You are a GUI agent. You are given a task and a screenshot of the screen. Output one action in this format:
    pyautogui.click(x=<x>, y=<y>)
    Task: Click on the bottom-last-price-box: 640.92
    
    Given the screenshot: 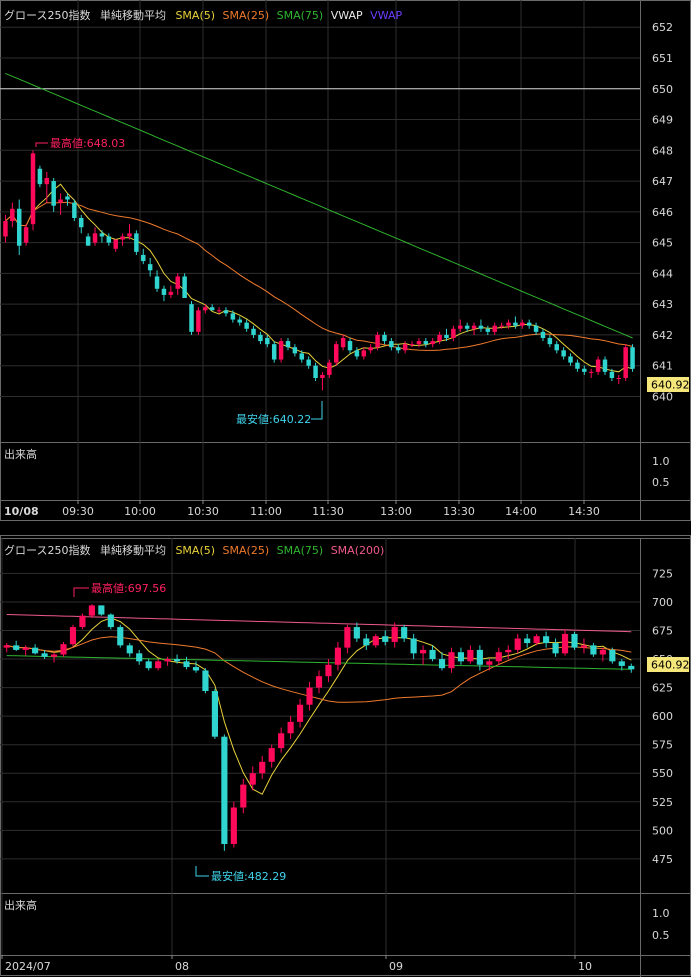 What is the action you would take?
    pyautogui.click(x=668, y=664)
    